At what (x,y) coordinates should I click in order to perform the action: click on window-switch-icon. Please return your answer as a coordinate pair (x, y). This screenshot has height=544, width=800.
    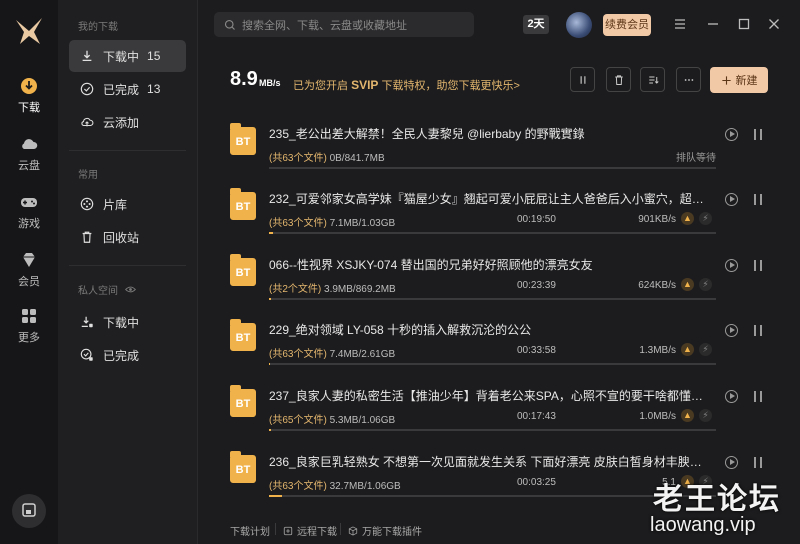
    Looking at the image, I should click on (29, 510).